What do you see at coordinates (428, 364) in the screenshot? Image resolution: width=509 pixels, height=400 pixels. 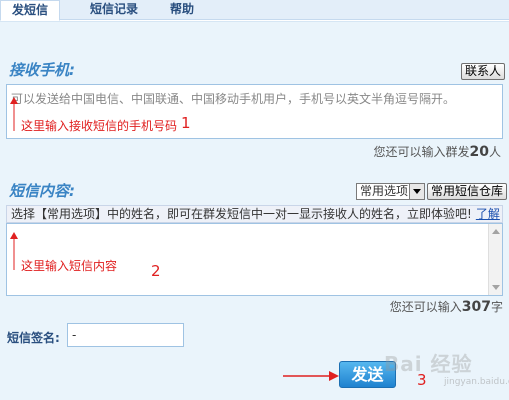 I see `baidu-watermark: Bai 经验` at bounding box center [428, 364].